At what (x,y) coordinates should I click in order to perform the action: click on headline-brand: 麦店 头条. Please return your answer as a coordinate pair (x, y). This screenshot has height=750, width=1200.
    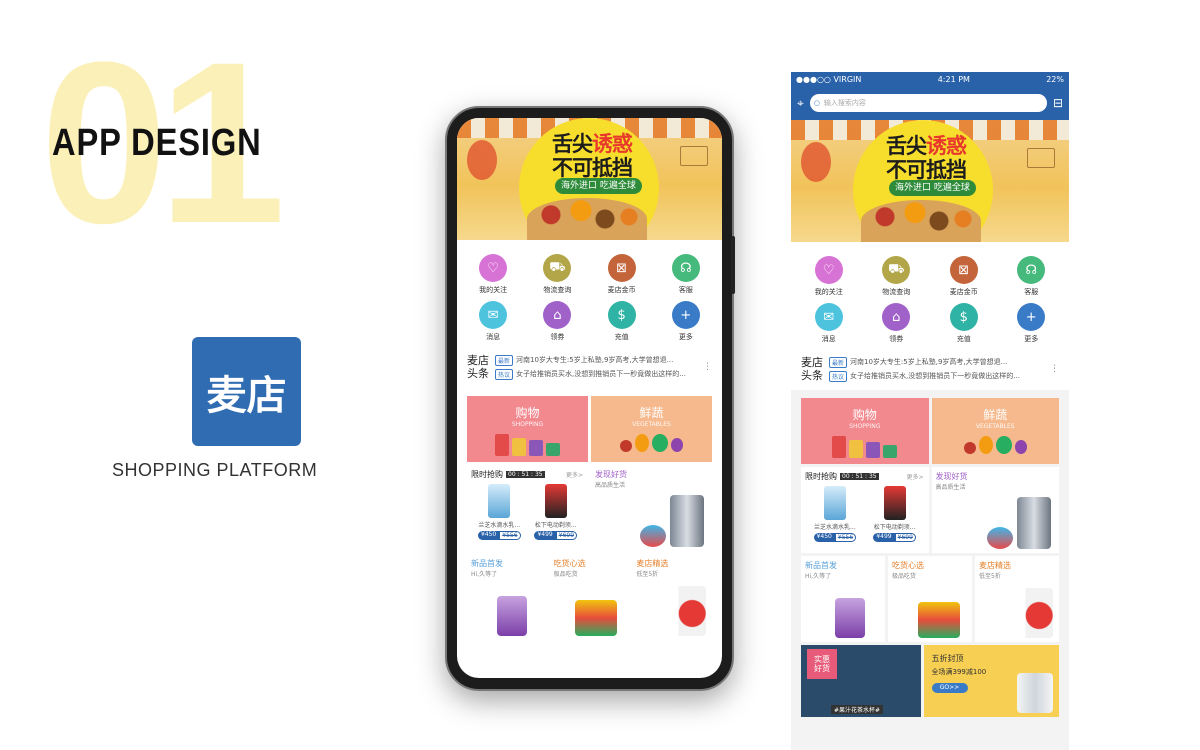
    Looking at the image, I should click on (478, 367).